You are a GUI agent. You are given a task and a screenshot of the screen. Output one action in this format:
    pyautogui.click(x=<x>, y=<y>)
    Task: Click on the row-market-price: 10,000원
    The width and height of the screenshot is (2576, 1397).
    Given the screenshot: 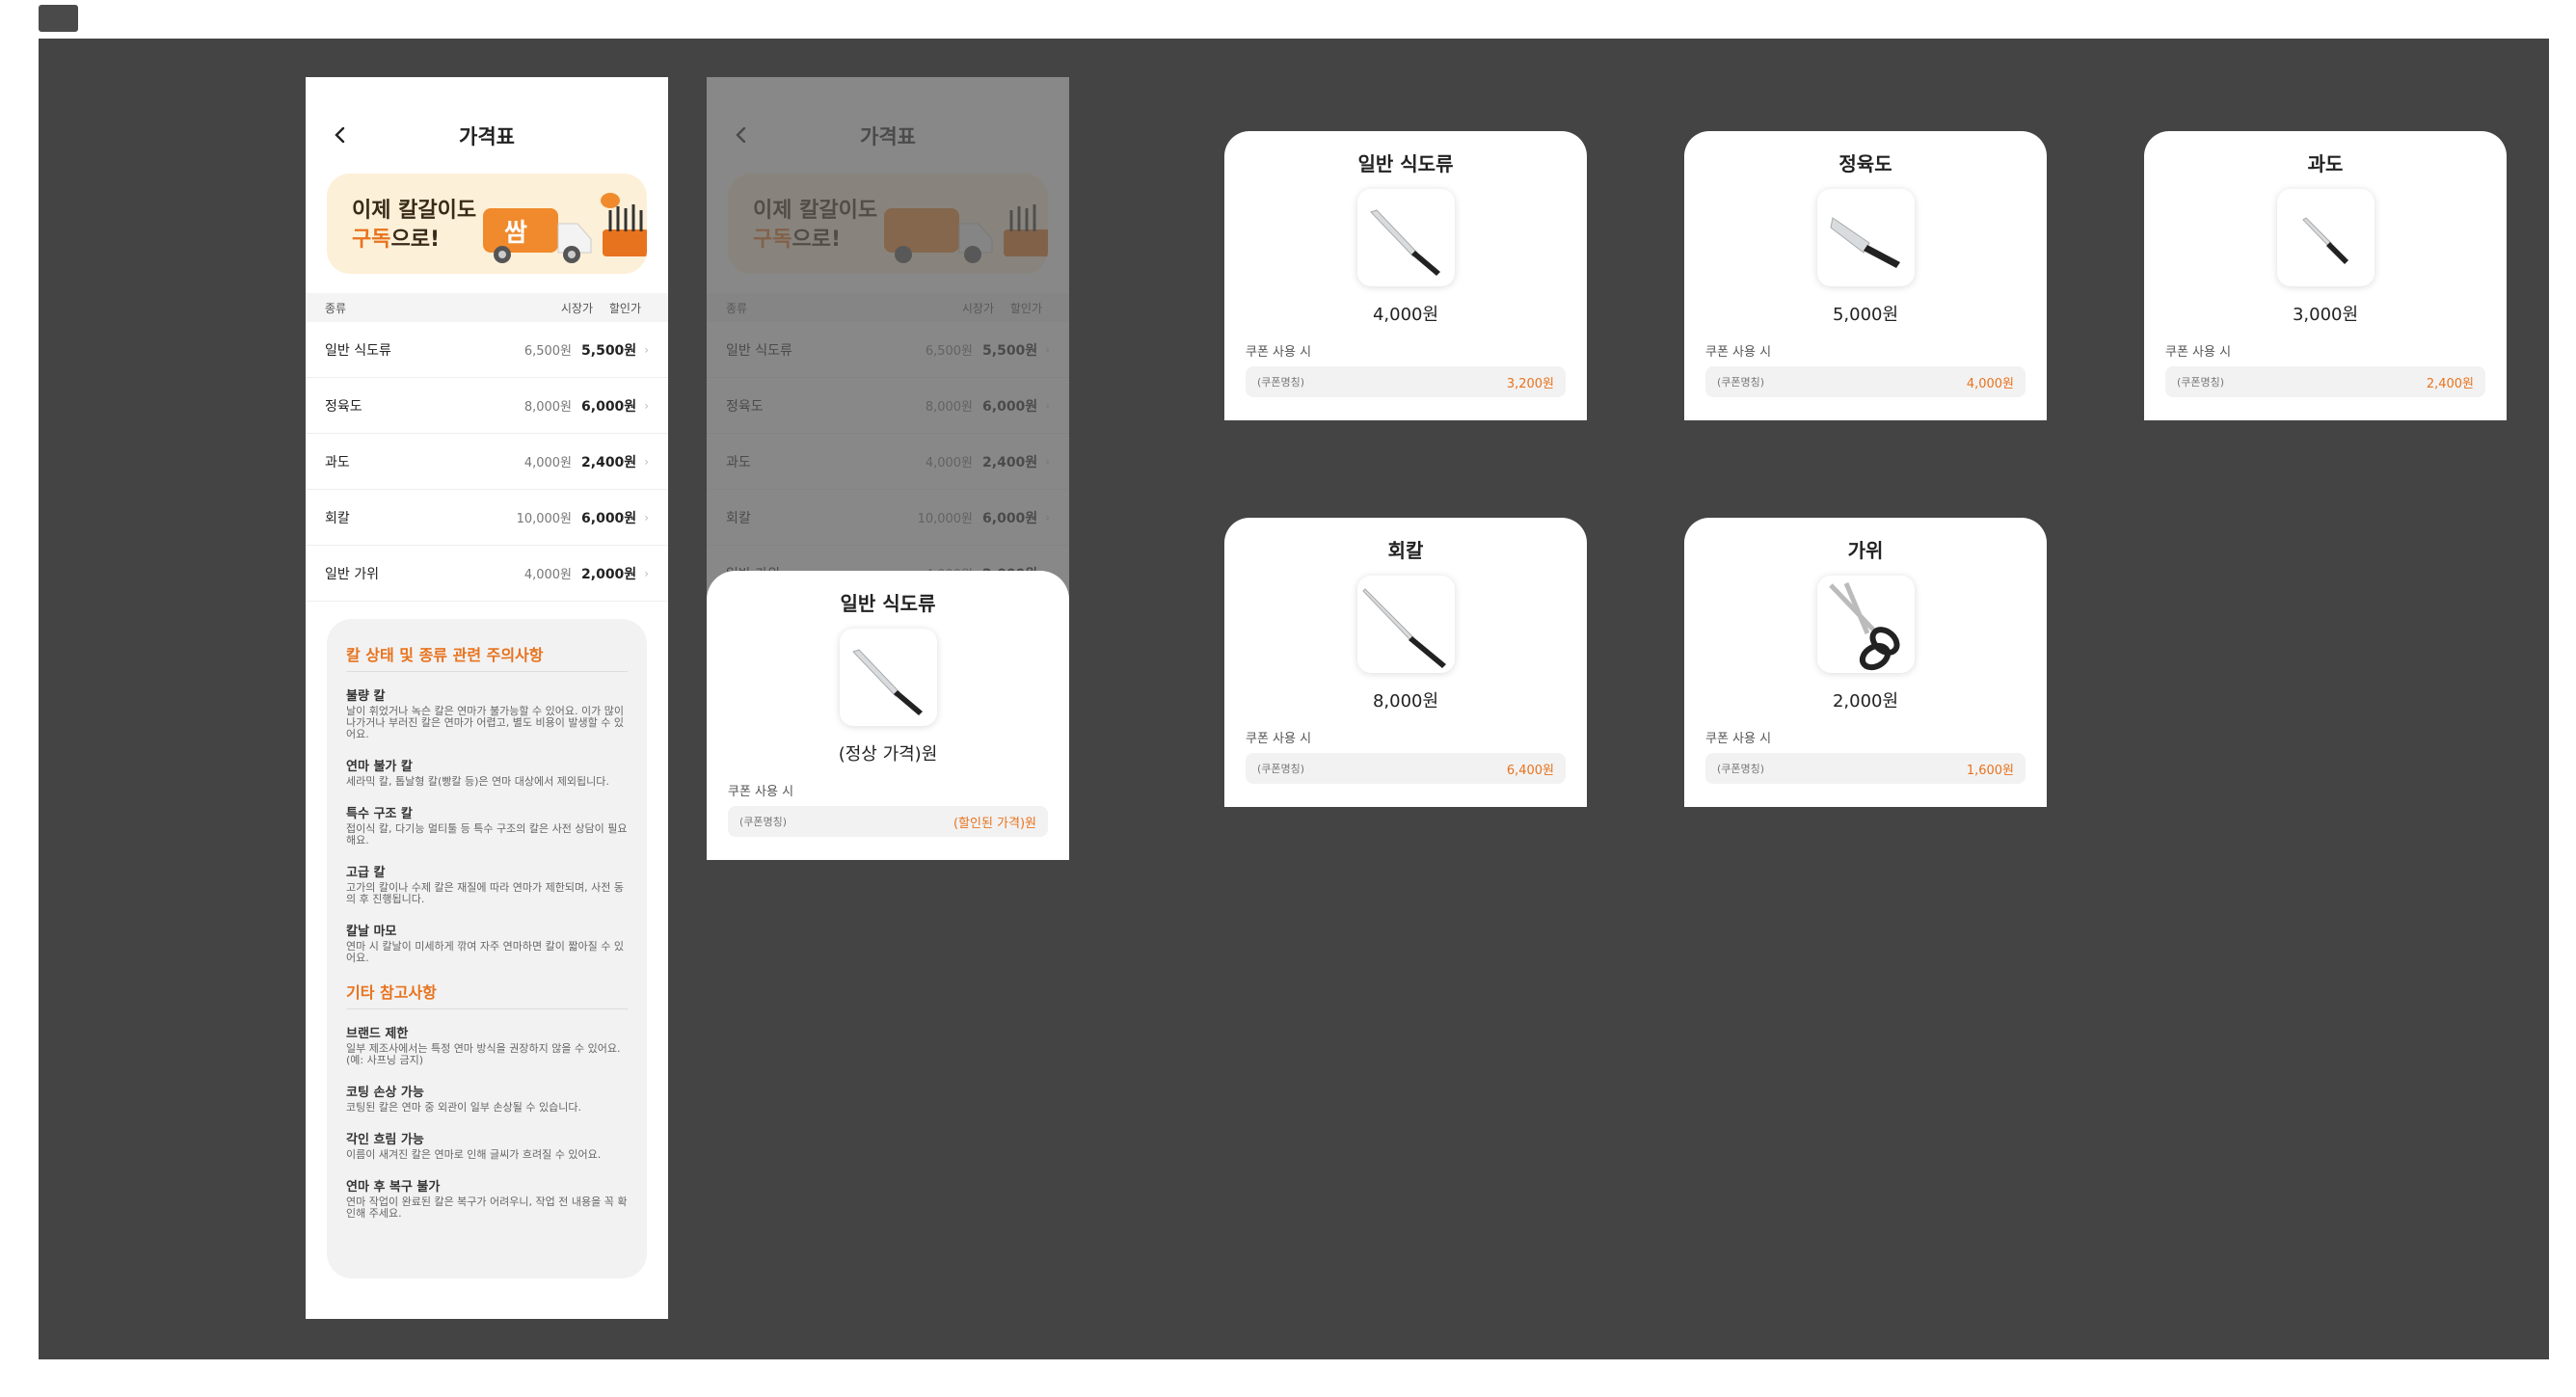 What is the action you would take?
    pyautogui.click(x=544, y=519)
    